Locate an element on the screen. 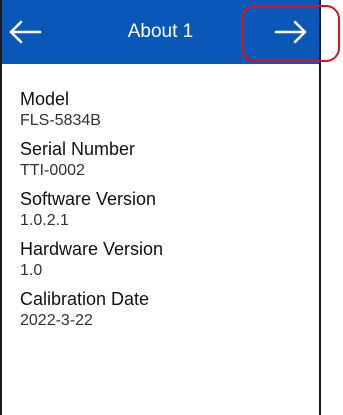  field-label: Calibration Date is located at coordinates (85, 299).